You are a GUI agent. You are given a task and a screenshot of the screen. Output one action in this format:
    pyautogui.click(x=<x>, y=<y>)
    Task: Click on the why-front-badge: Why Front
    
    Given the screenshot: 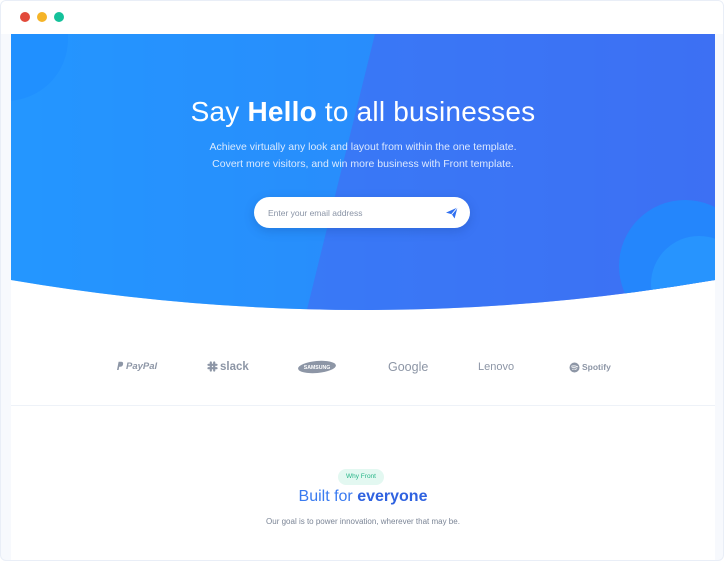 What is the action you would take?
    pyautogui.click(x=361, y=477)
    